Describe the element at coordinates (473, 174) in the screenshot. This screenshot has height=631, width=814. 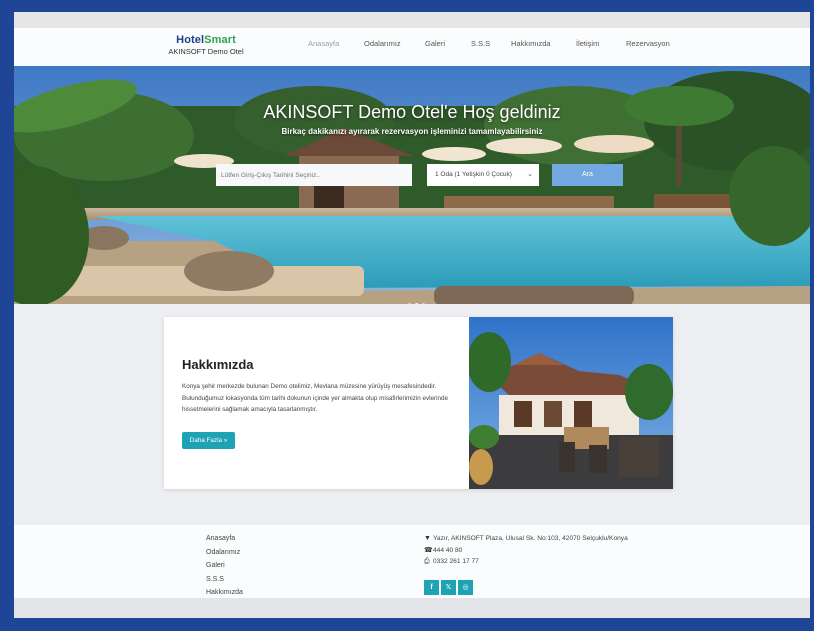
I see `room-select-value: 1 Oda (1 Yetişkin 0 Çocuk)` at that location.